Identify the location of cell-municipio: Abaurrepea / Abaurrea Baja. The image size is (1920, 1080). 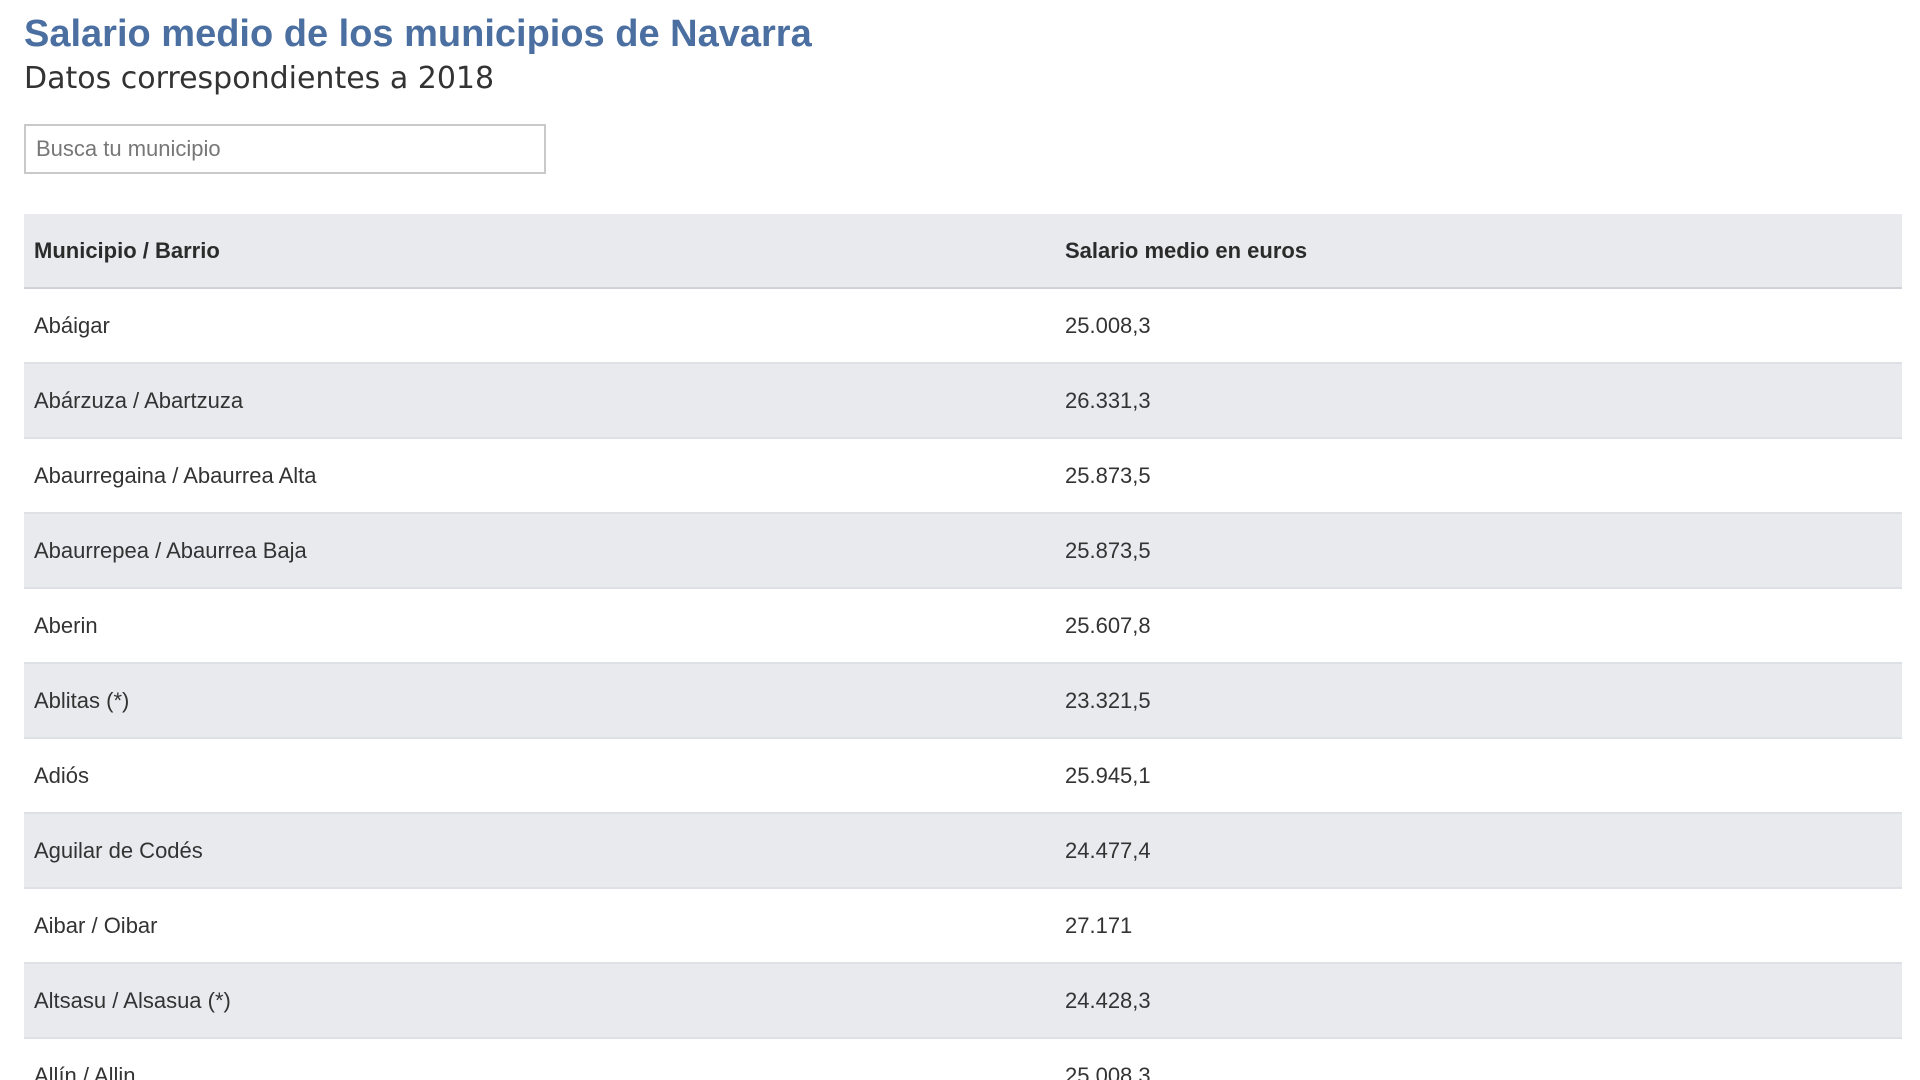
(539, 551).